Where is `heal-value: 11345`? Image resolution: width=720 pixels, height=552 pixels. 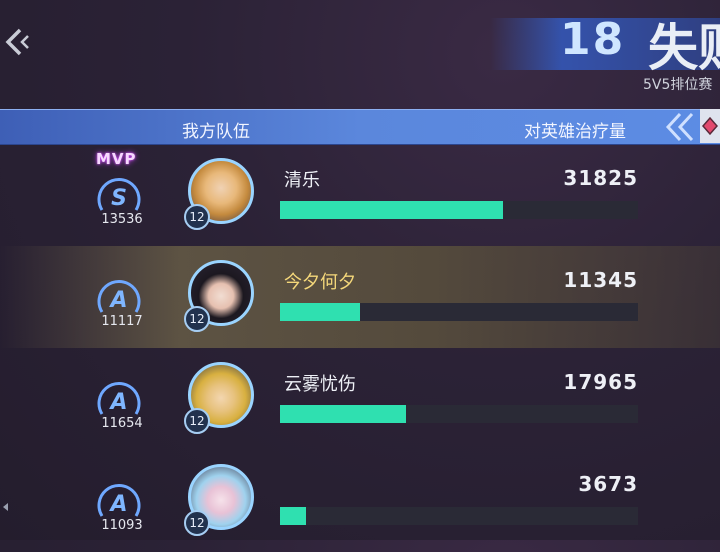
heal-value: 11345 is located at coordinates (600, 280).